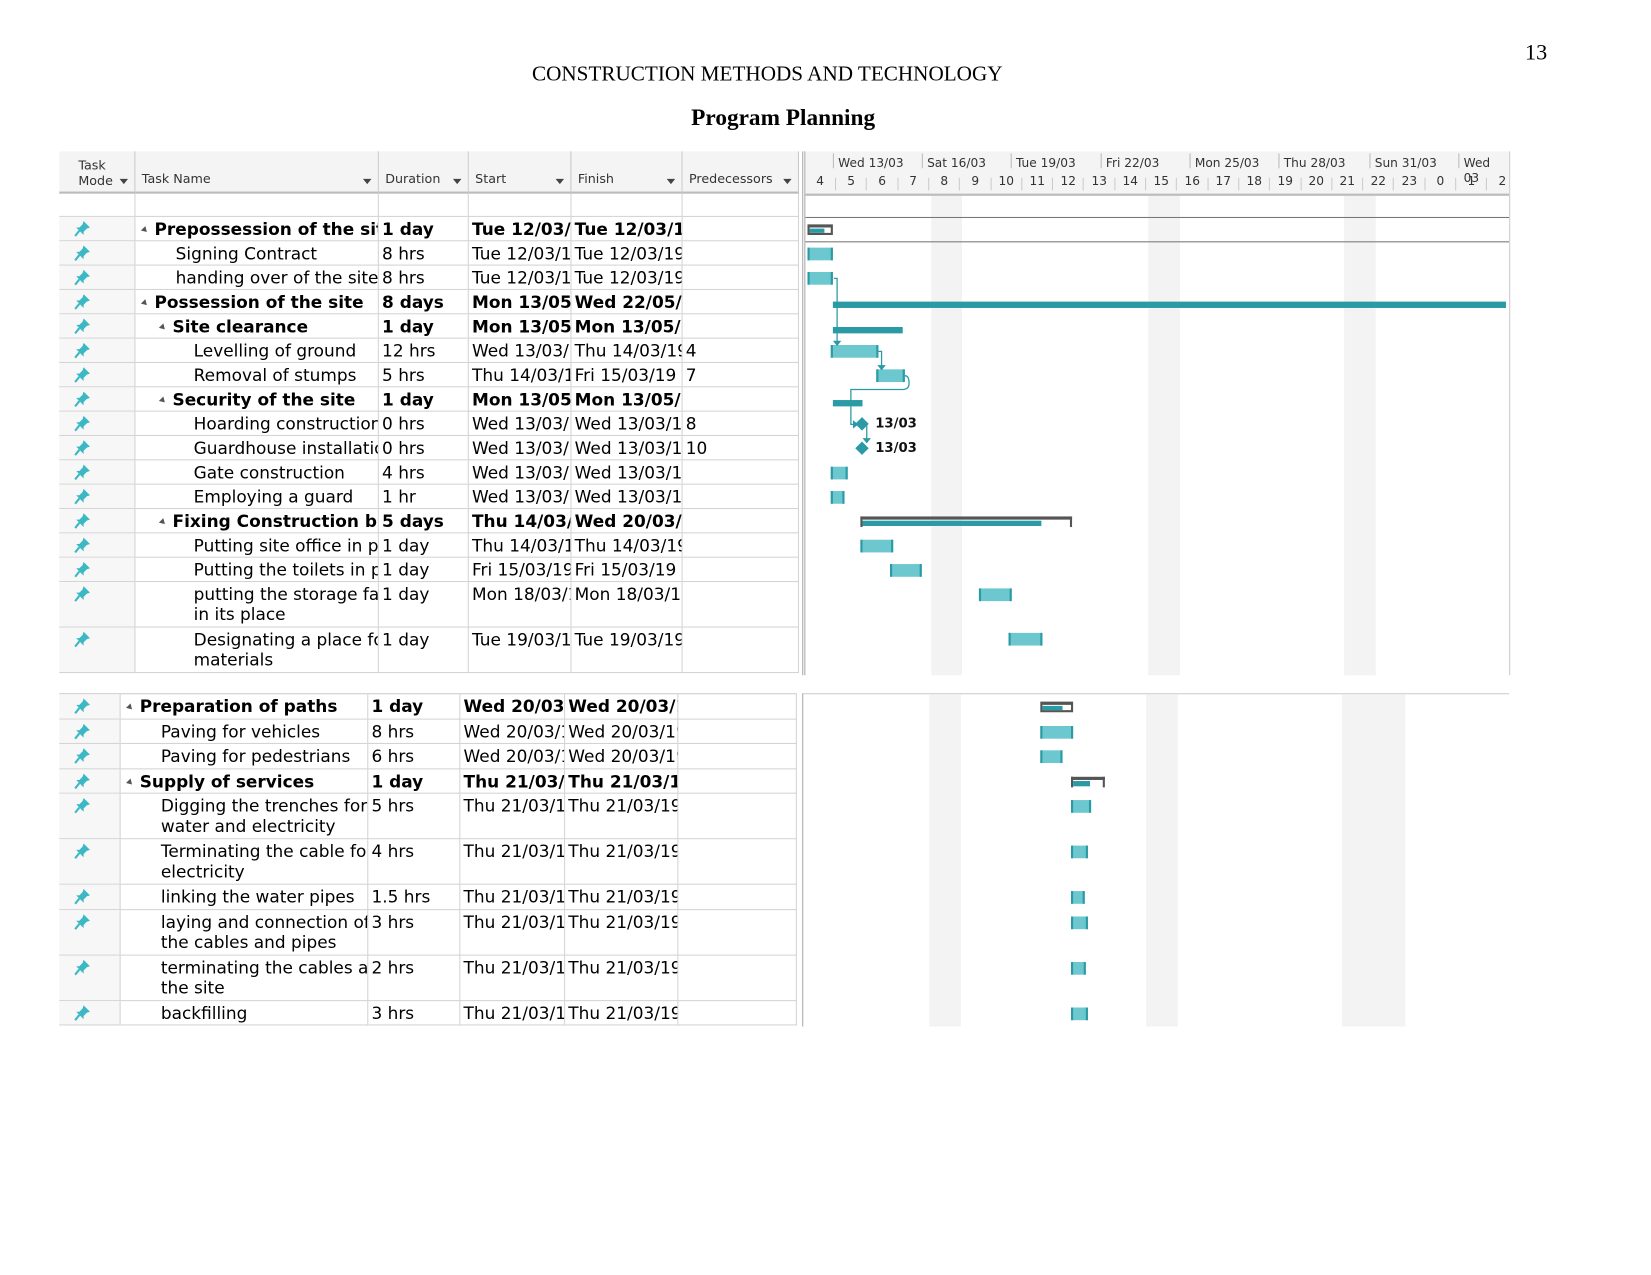 The width and height of the screenshot is (1651, 1275). What do you see at coordinates (414, 756) in the screenshot?
I see `cell-duration: 6 hrs` at bounding box center [414, 756].